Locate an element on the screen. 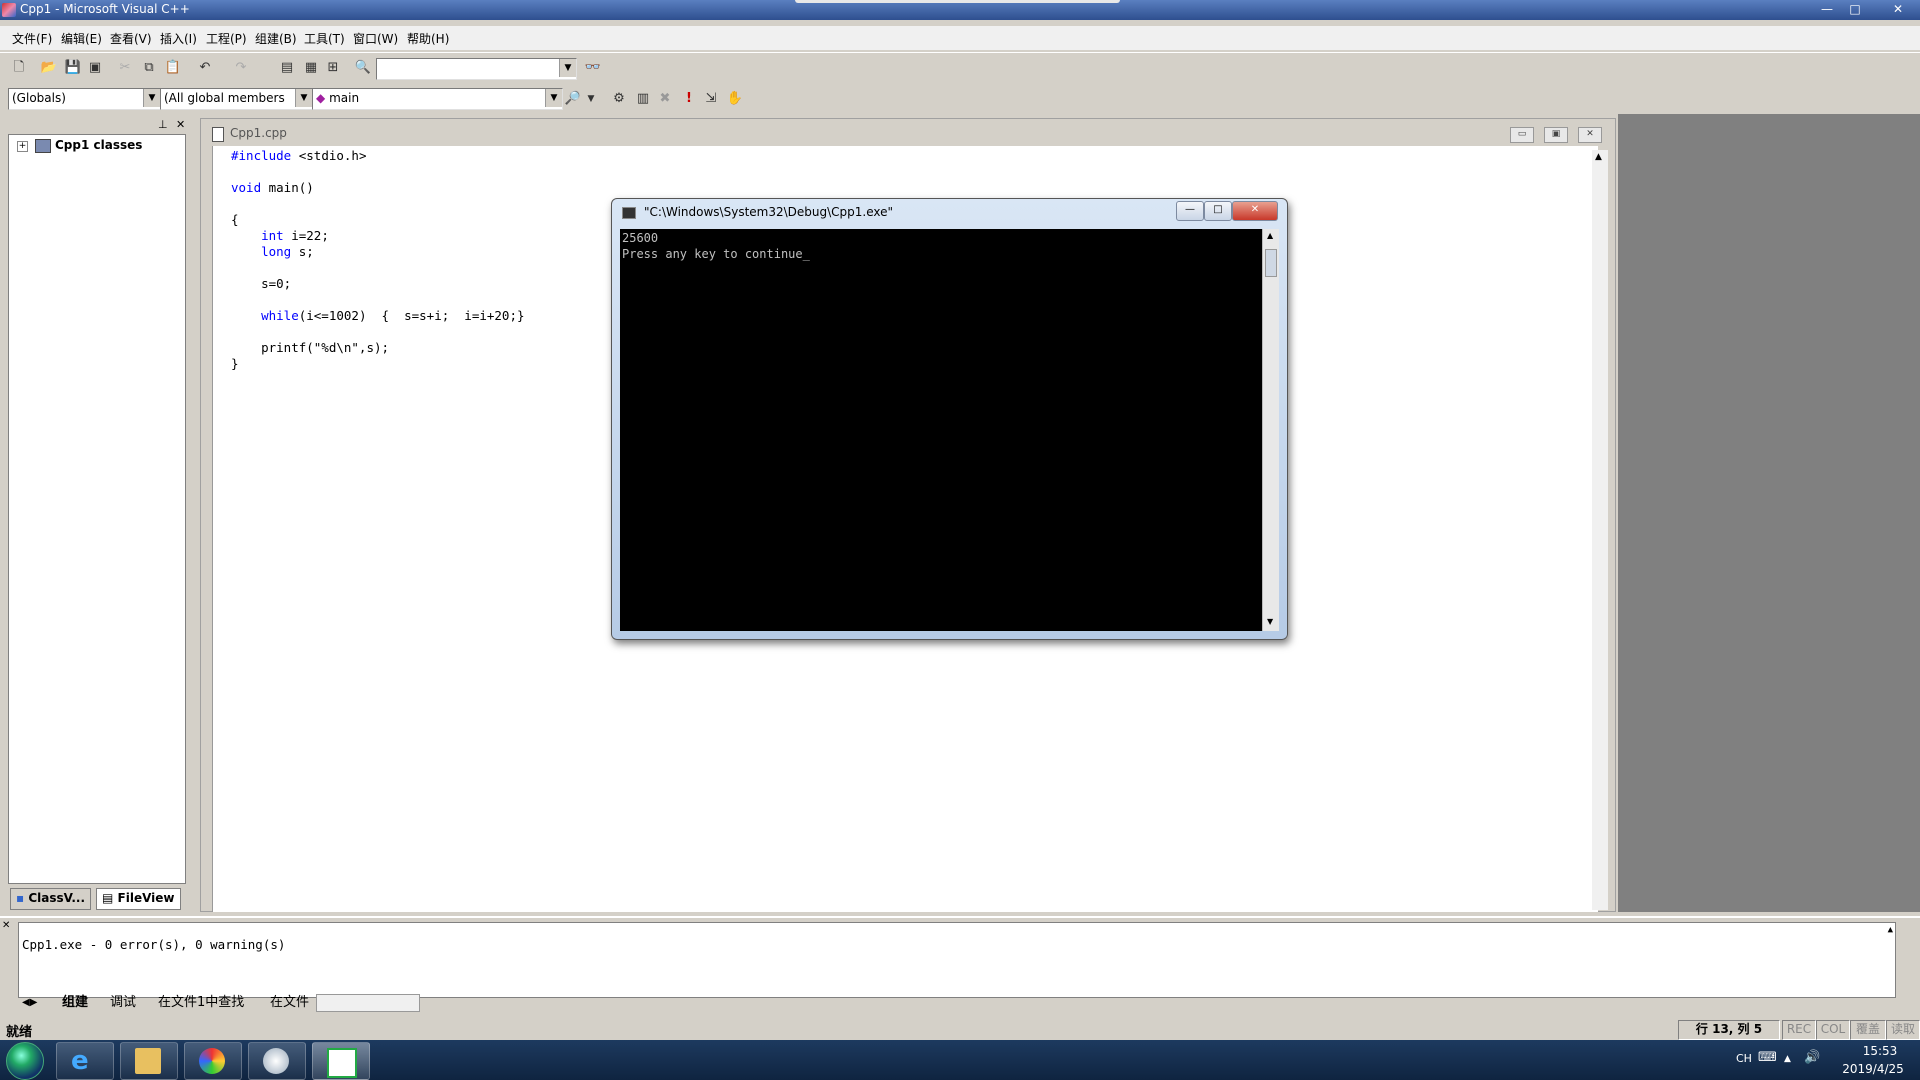  console-maximize-button: □ is located at coordinates (1218, 211).